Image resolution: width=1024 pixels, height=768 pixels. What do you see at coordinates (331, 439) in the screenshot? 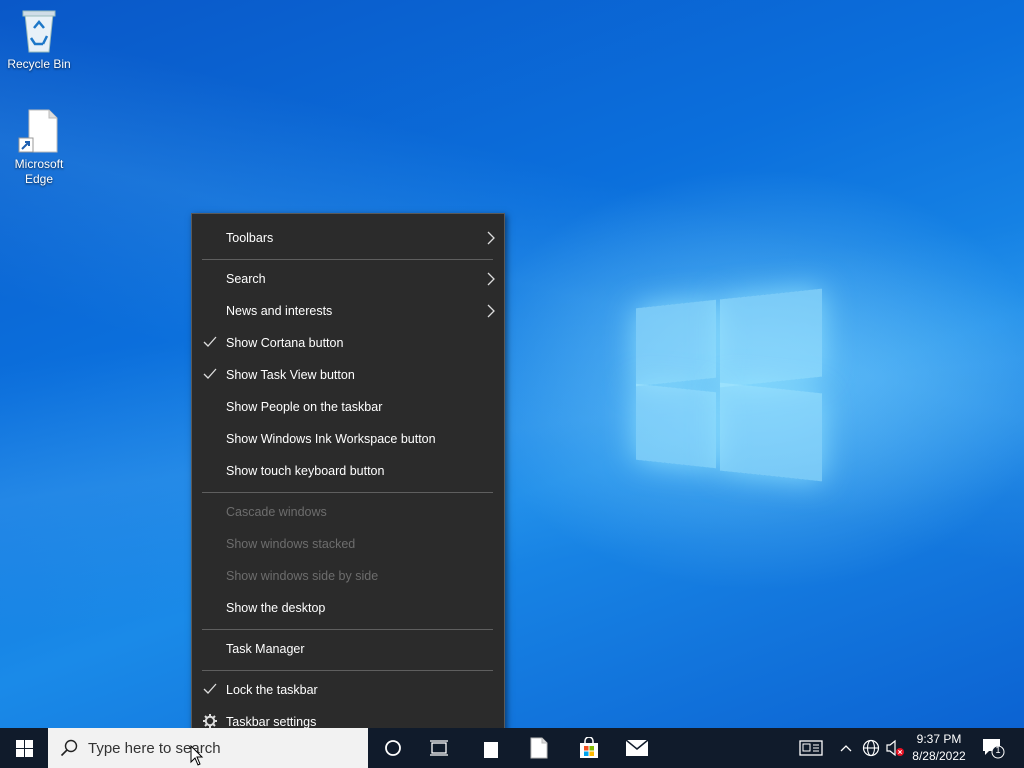
I see `menu-item-label: Show Windows Ink Workspace button` at bounding box center [331, 439].